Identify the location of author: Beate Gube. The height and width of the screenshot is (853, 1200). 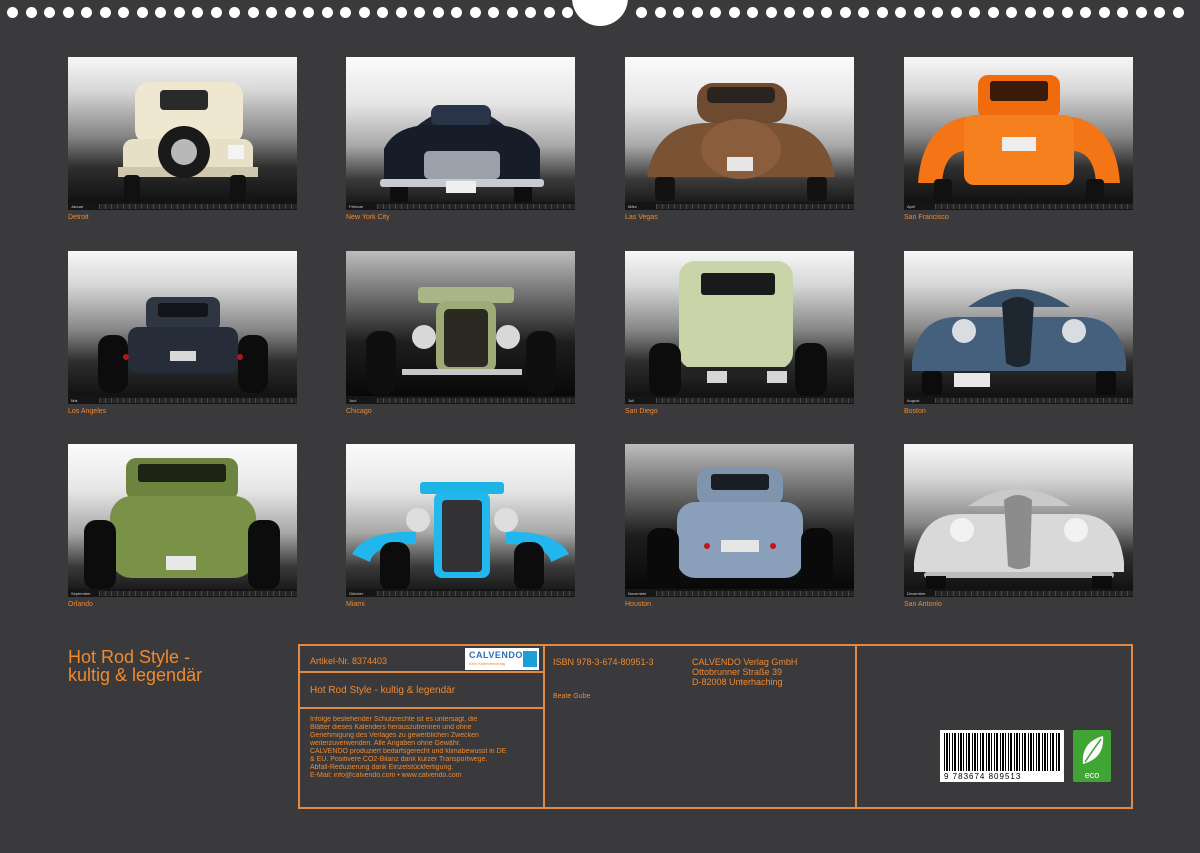
(572, 696).